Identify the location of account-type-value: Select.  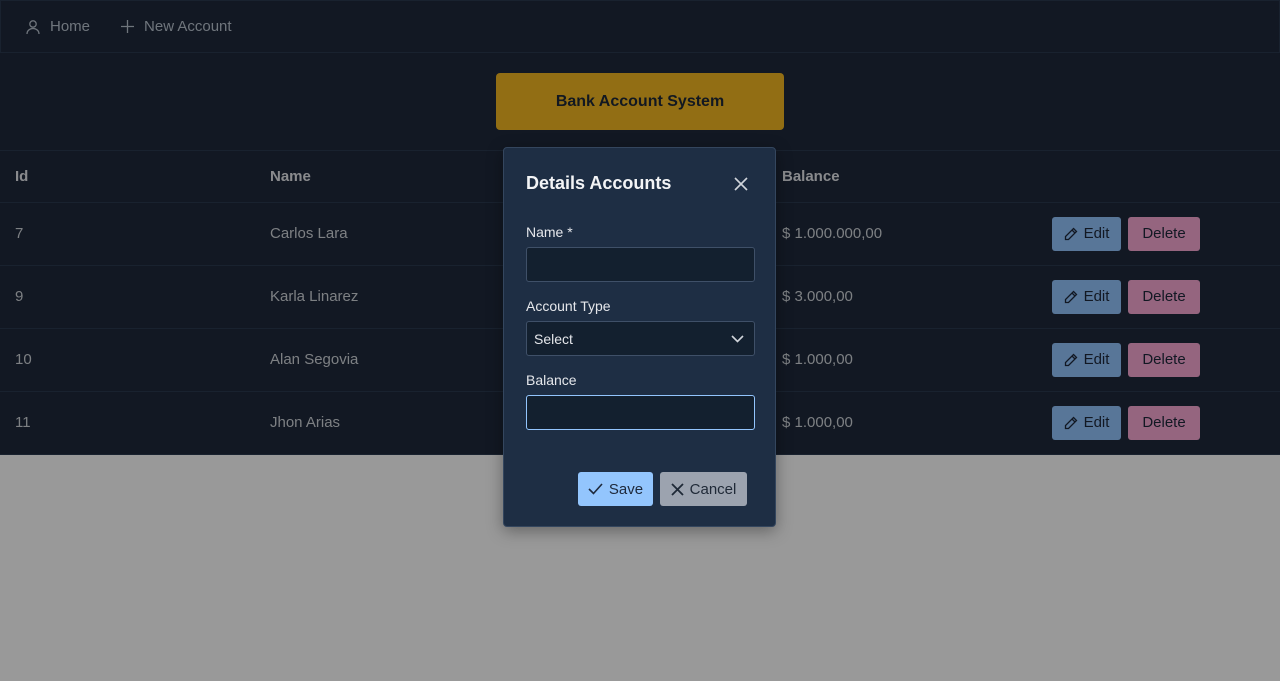
(553, 338).